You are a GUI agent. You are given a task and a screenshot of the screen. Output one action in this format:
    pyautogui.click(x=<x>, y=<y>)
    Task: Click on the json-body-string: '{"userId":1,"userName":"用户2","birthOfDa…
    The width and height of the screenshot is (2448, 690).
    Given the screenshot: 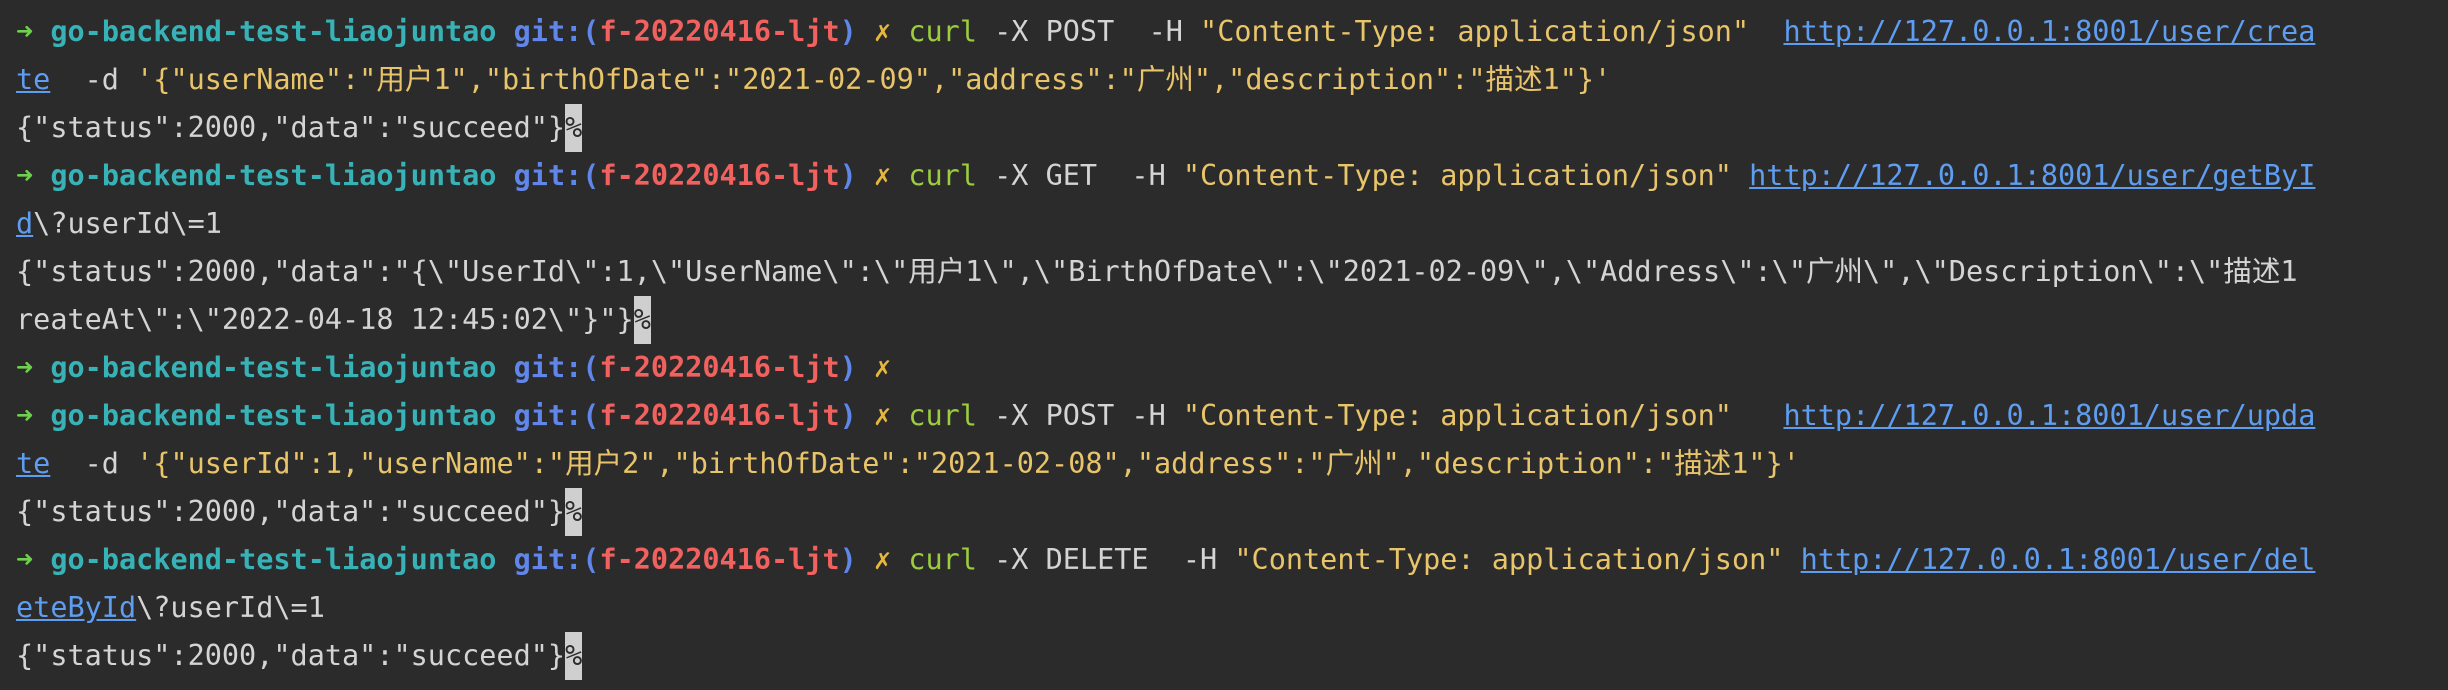 What is the action you would take?
    pyautogui.click(x=968, y=463)
    